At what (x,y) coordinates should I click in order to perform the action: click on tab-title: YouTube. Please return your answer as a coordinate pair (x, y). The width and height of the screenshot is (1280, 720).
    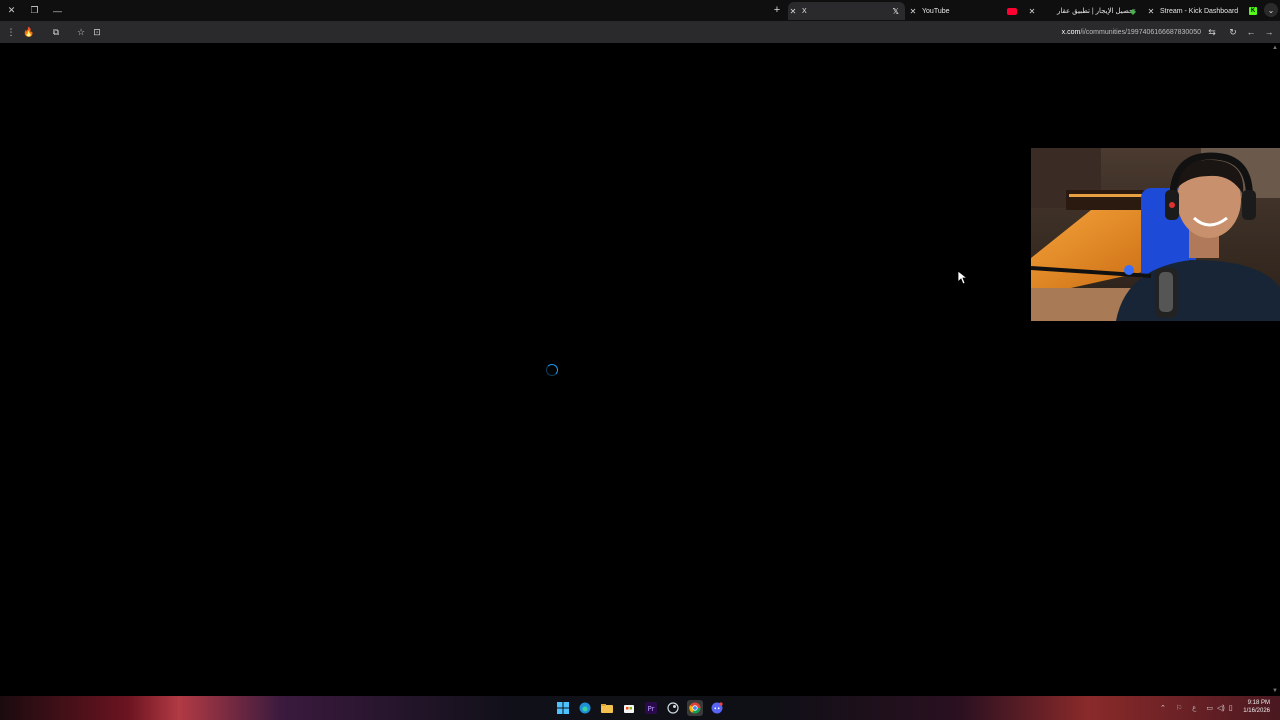
    Looking at the image, I should click on (936, 11).